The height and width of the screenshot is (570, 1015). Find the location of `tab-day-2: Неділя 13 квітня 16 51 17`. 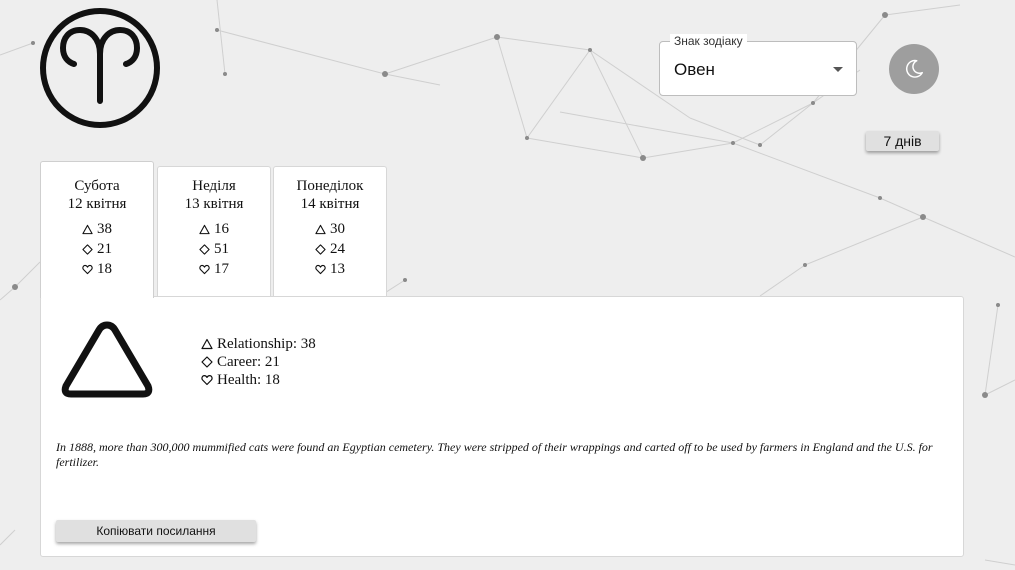

tab-day-2: Неділя 13 квітня 16 51 17 is located at coordinates (214, 231).